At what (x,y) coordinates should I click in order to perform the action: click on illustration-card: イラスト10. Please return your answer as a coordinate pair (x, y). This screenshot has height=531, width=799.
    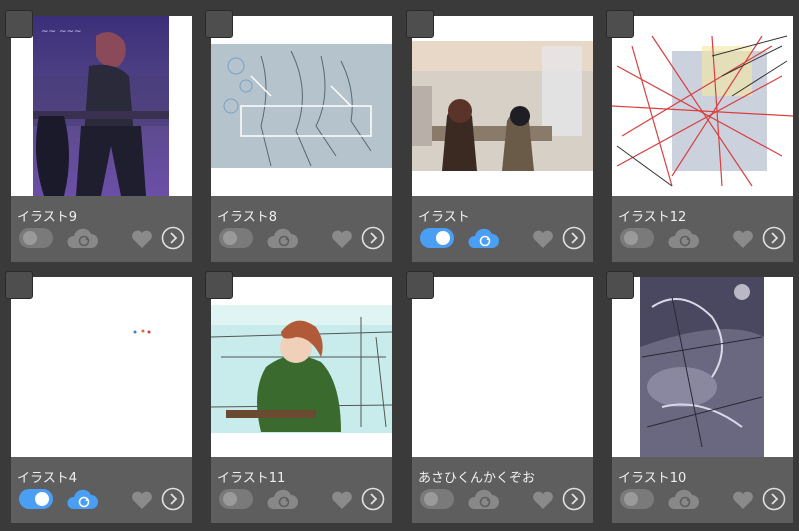
    Looking at the image, I should click on (699, 397).